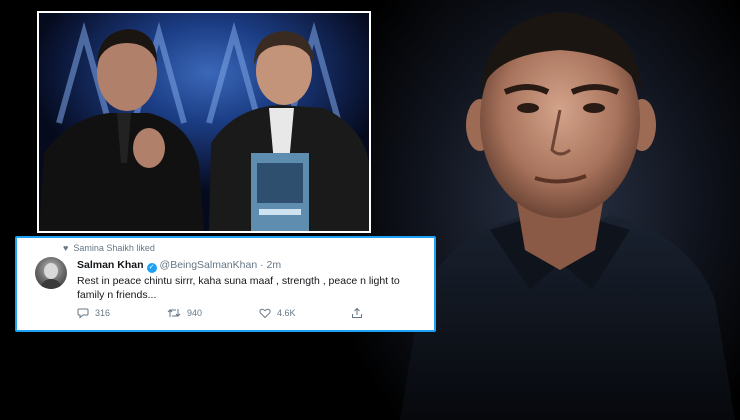 This screenshot has height=420, width=740. I want to click on verified-badge-icon: ✓, so click(151, 268).